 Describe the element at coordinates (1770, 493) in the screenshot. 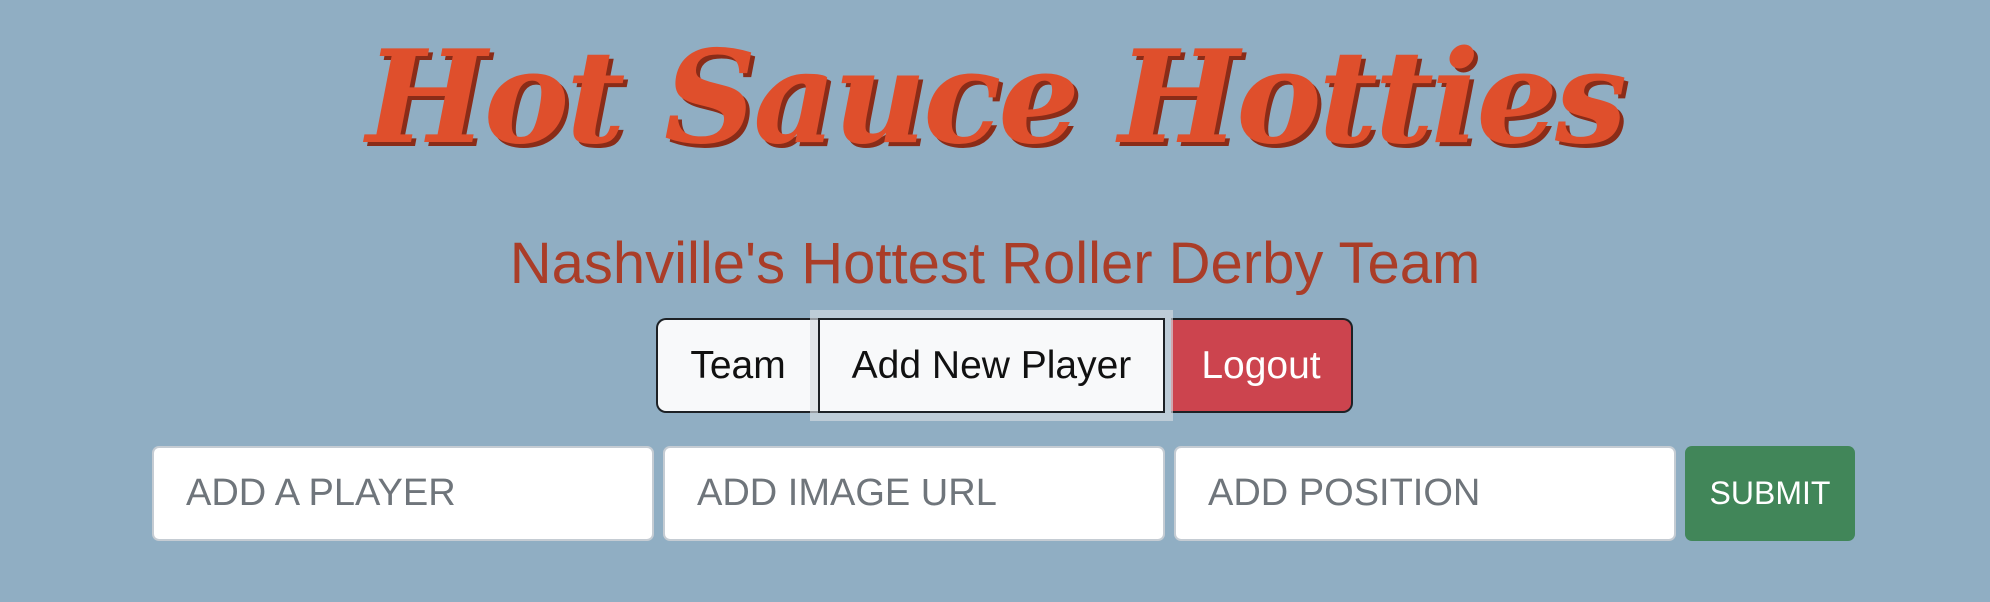

I see `submit-button: SUBMIT` at that location.